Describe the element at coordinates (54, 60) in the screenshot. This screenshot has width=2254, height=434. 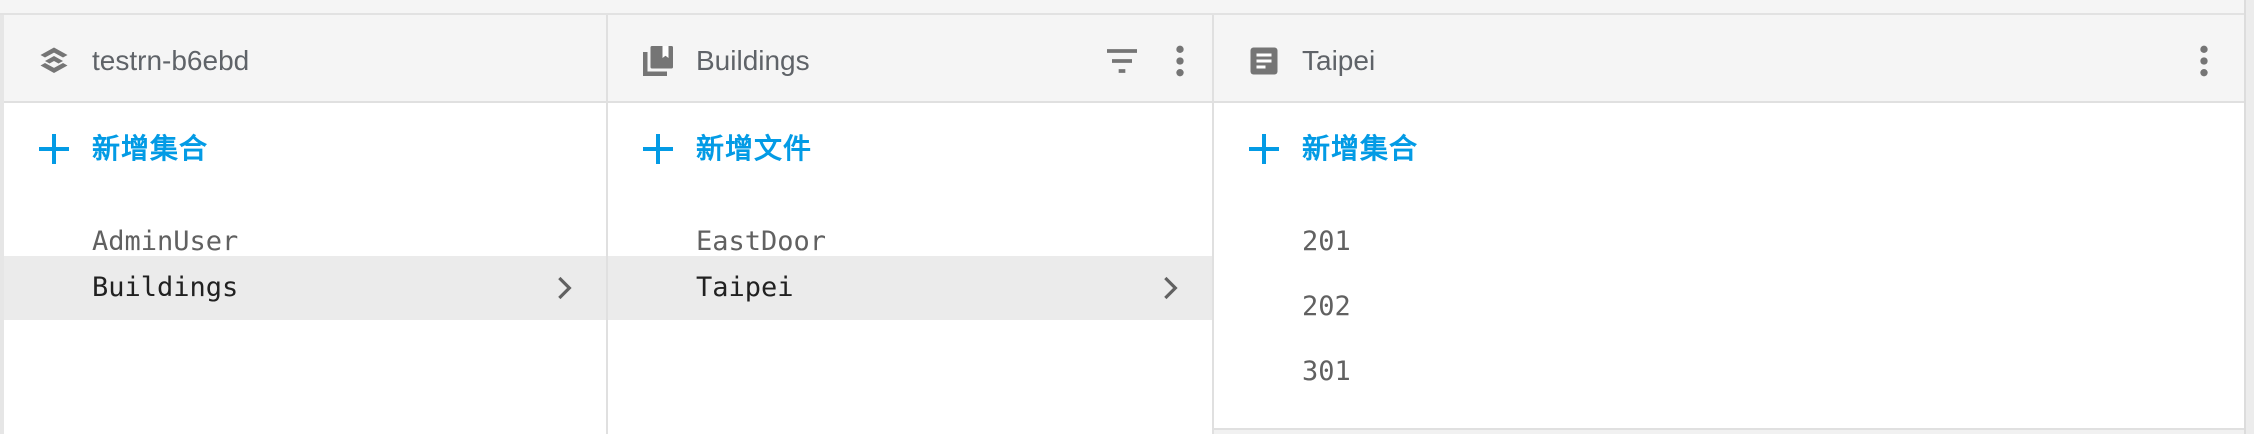
I see `firestore-stack-icon` at that location.